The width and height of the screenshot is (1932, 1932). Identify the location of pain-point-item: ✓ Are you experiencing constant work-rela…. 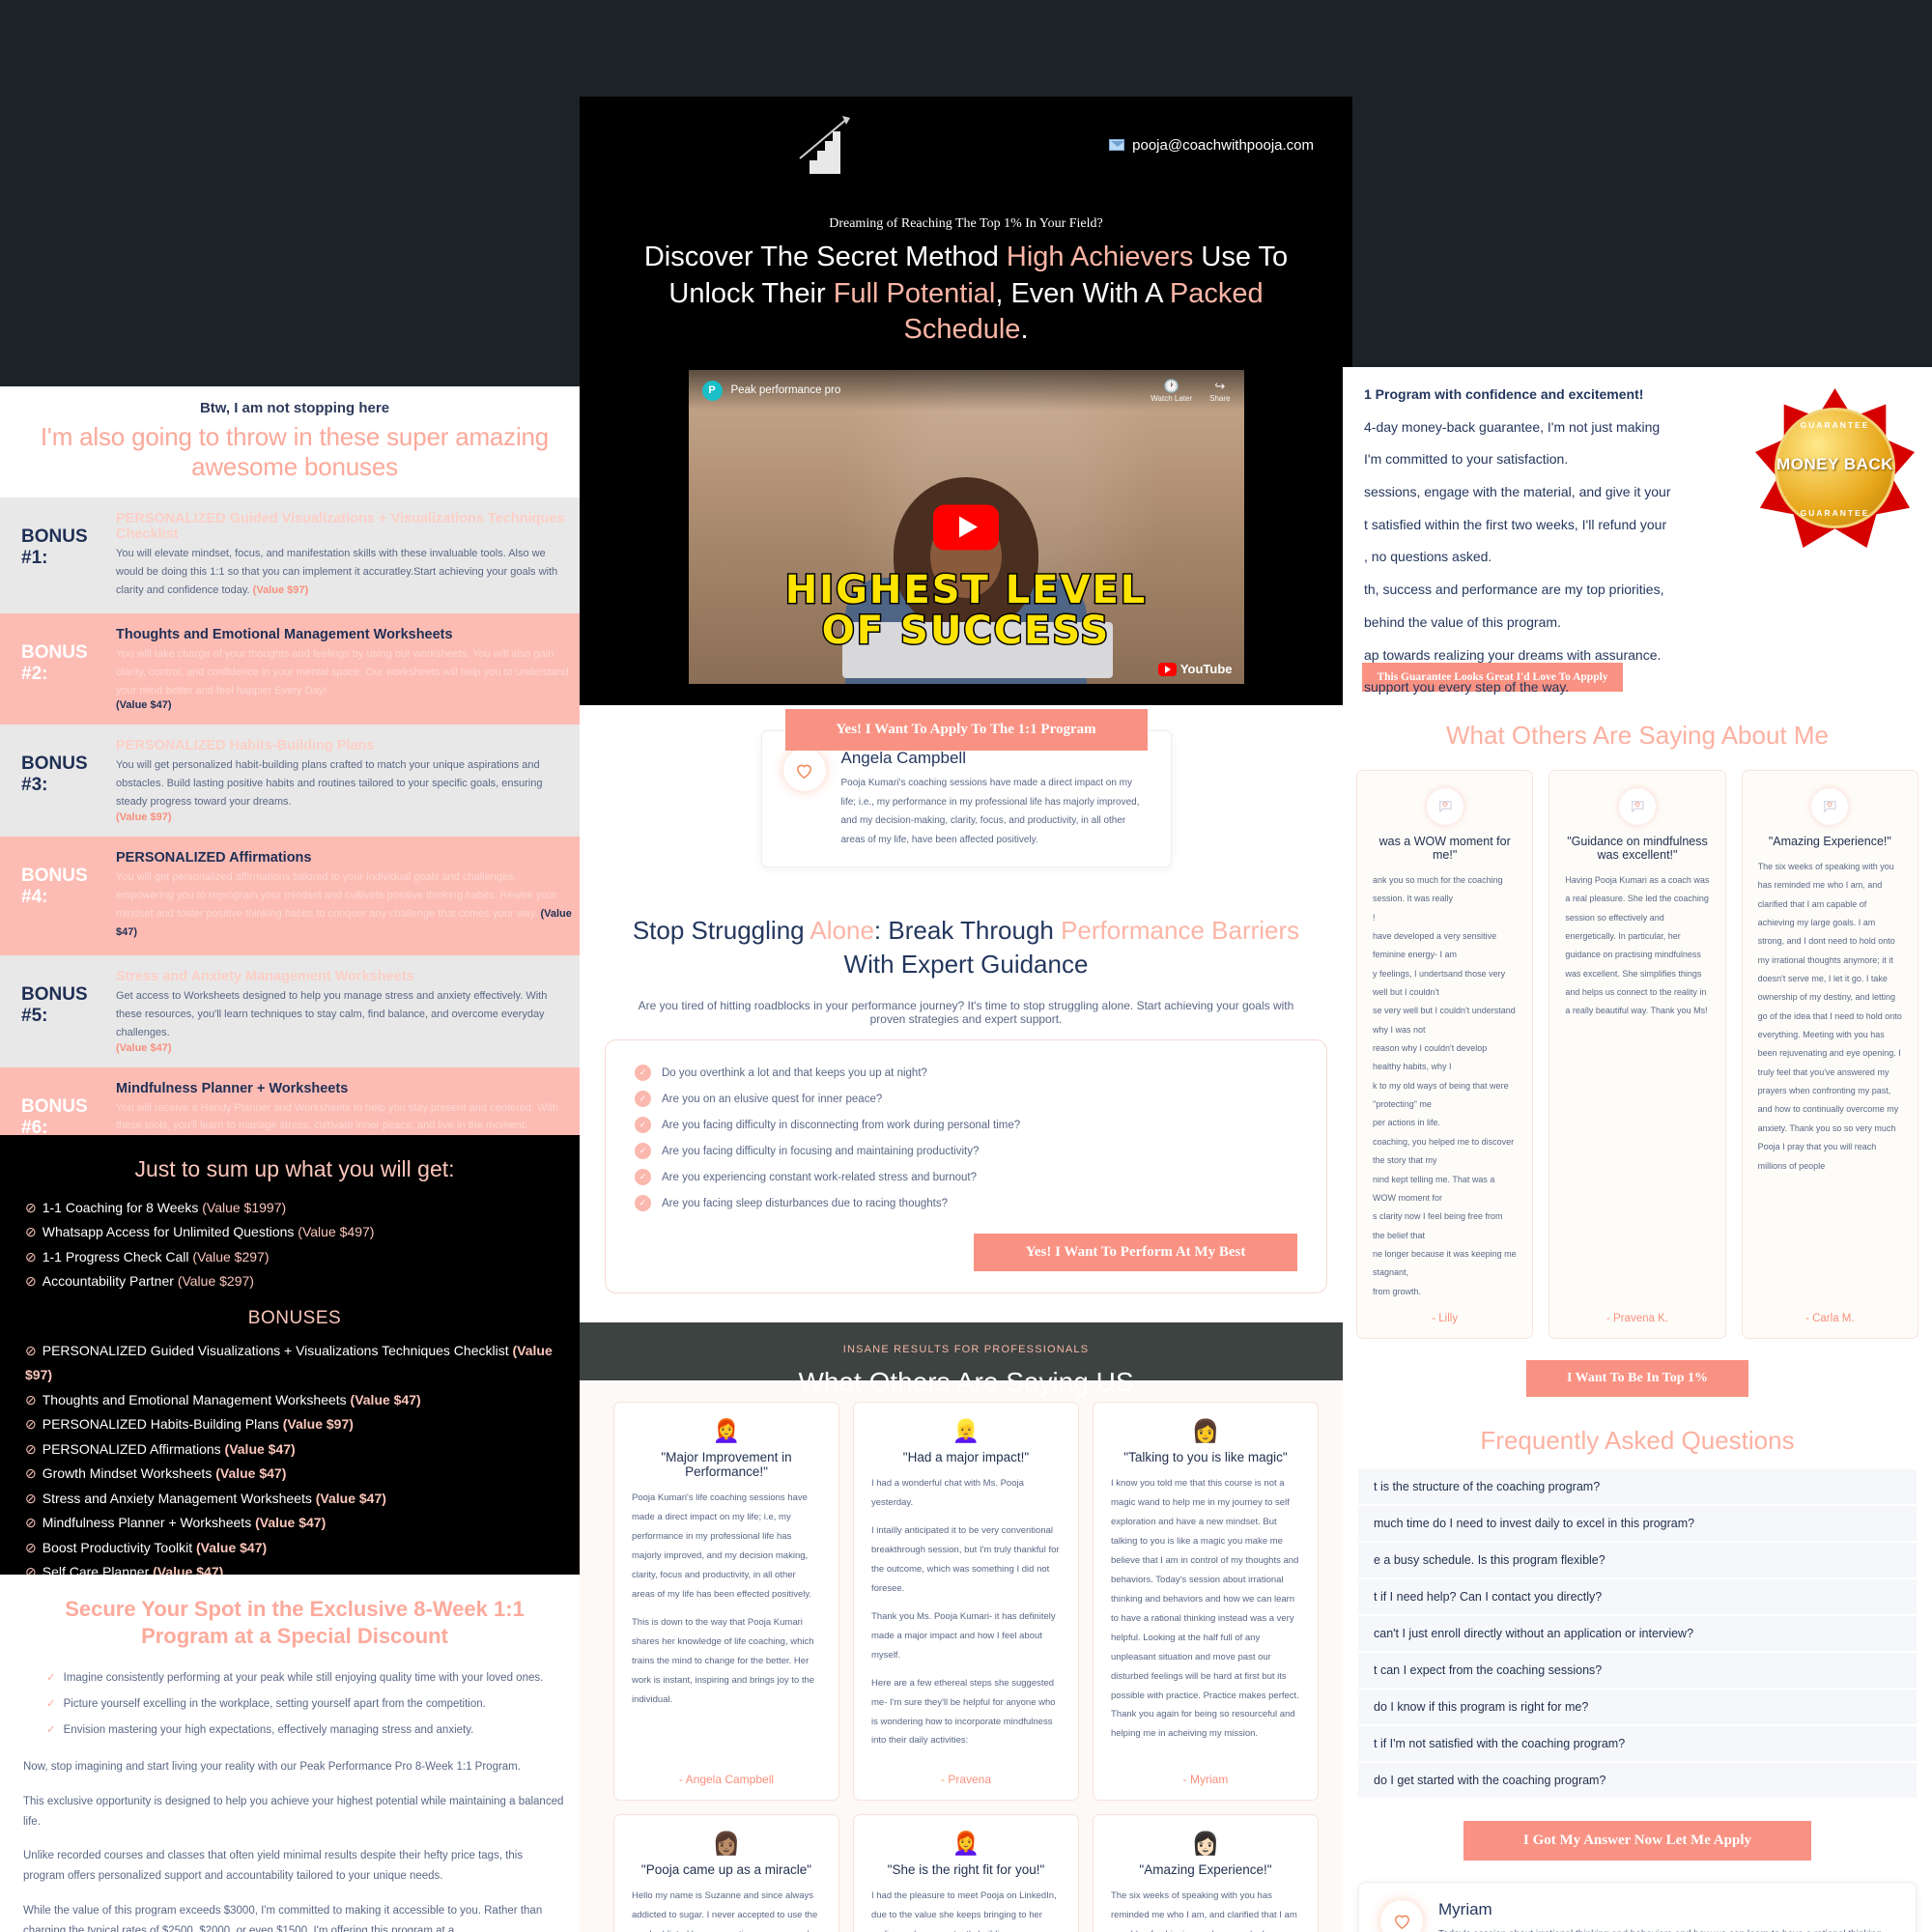
(966, 1177).